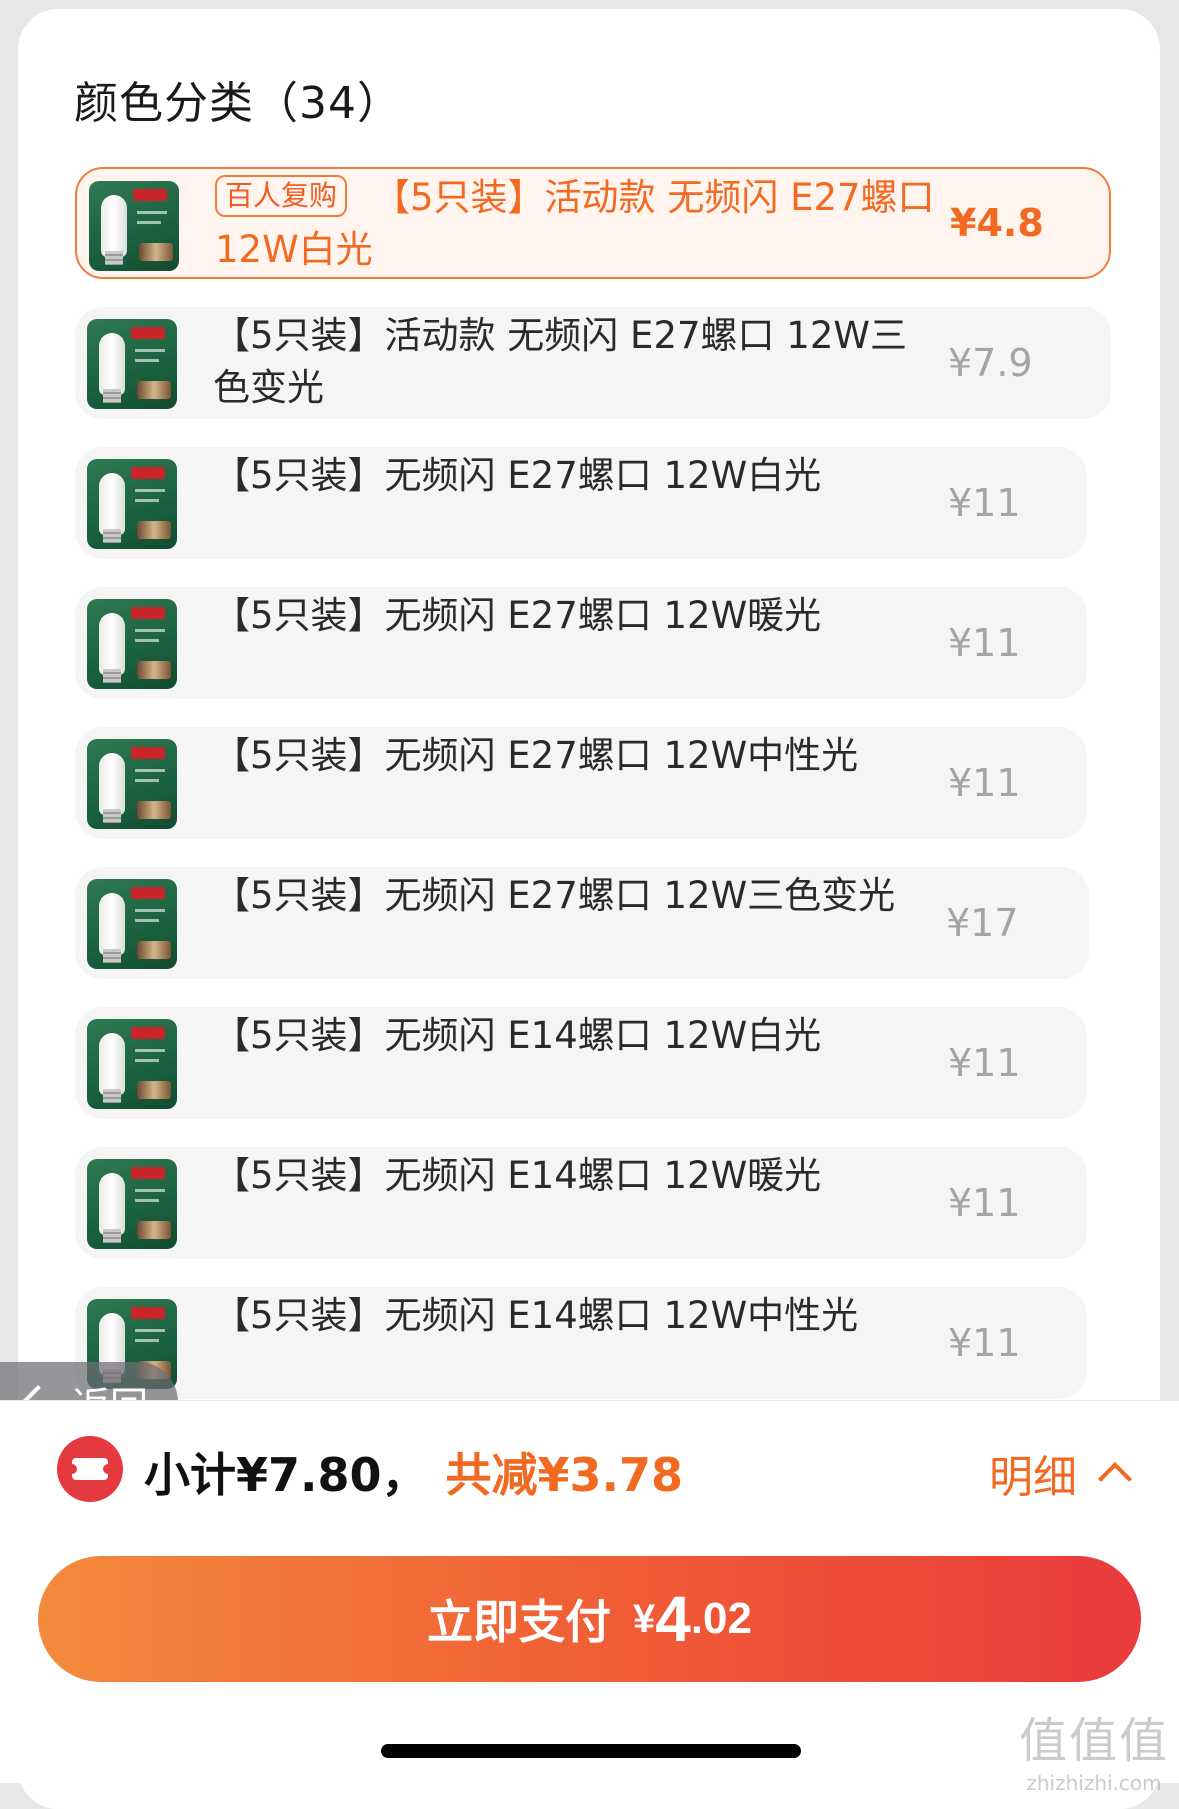 Image resolution: width=1179 pixels, height=1809 pixels. Describe the element at coordinates (517, 1175) in the screenshot. I see `sku-name-text: 【5只装】无频闪 E14螺口 12W暖光` at that location.